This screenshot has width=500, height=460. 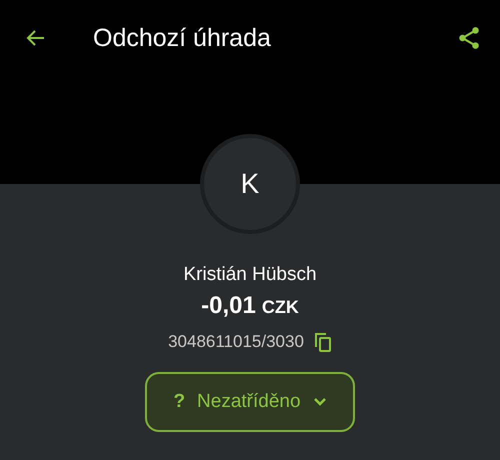 I want to click on copy-icon, so click(x=323, y=342).